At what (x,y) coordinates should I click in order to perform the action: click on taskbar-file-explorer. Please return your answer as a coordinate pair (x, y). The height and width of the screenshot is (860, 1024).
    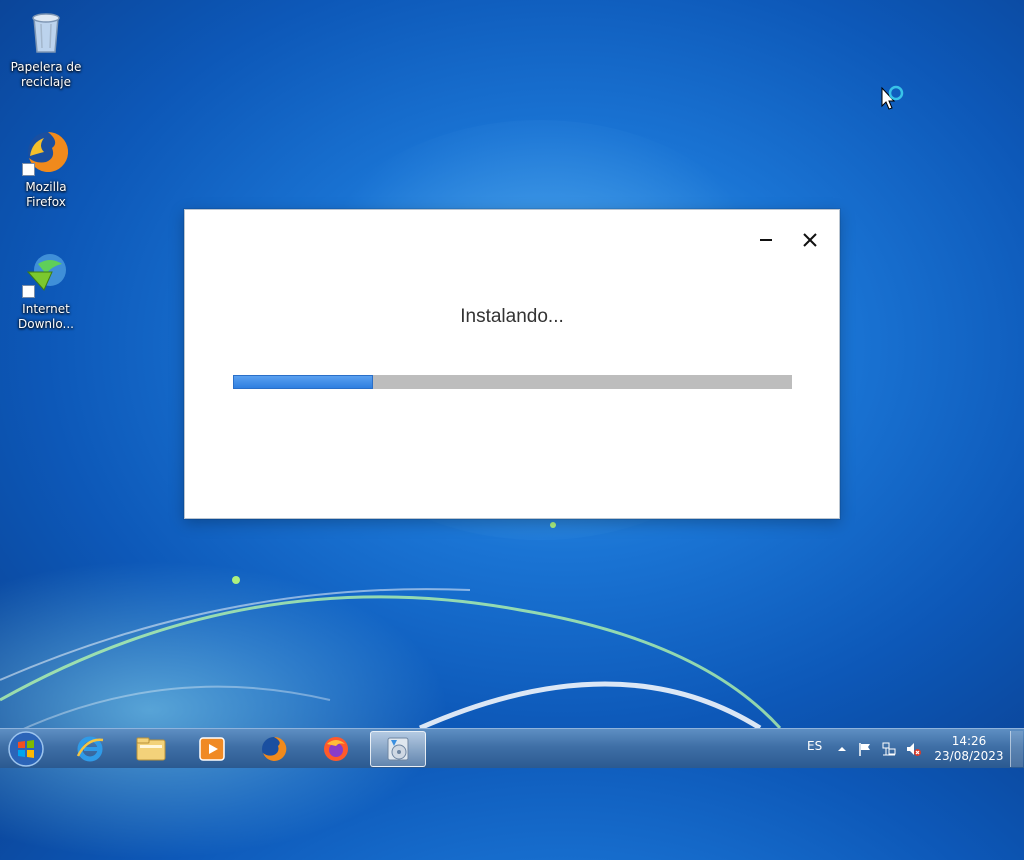
    Looking at the image, I should click on (151, 749).